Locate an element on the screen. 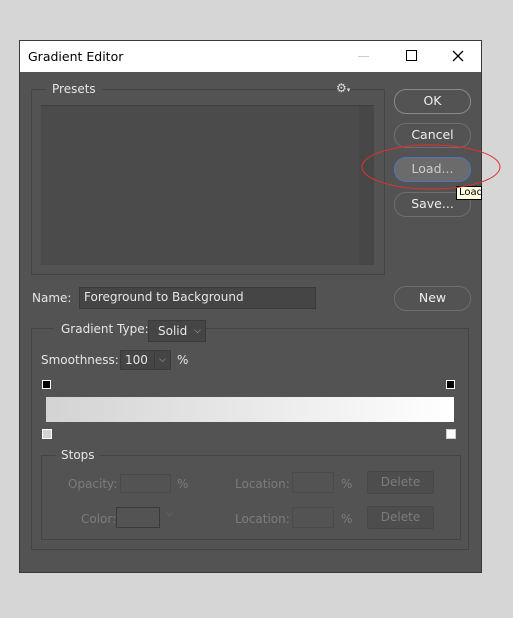 This screenshot has width=513, height=618. window-title: Gradient Editor is located at coordinates (76, 56).